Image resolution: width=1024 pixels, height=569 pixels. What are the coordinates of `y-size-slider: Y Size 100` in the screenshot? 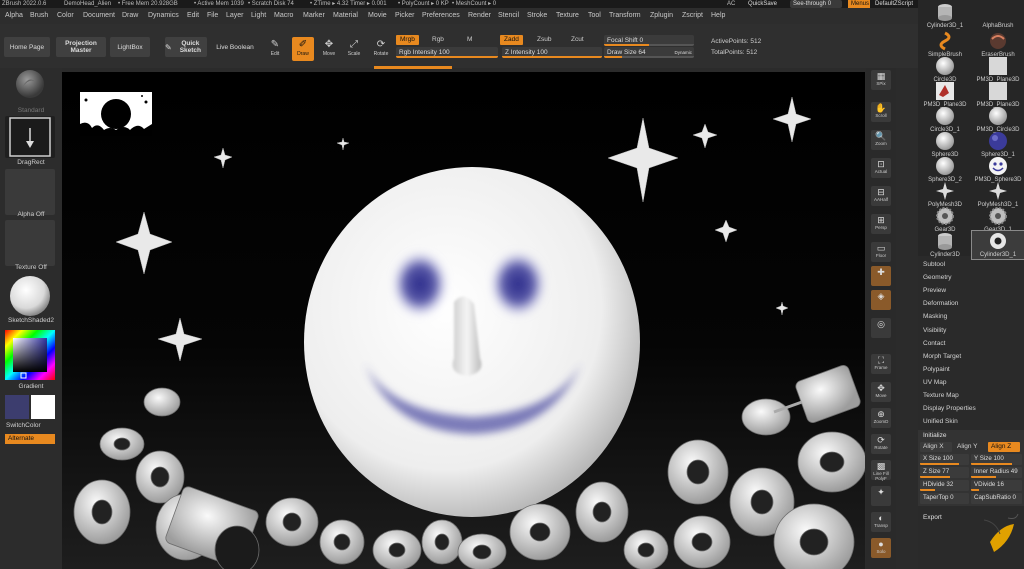 It's located at (996, 459).